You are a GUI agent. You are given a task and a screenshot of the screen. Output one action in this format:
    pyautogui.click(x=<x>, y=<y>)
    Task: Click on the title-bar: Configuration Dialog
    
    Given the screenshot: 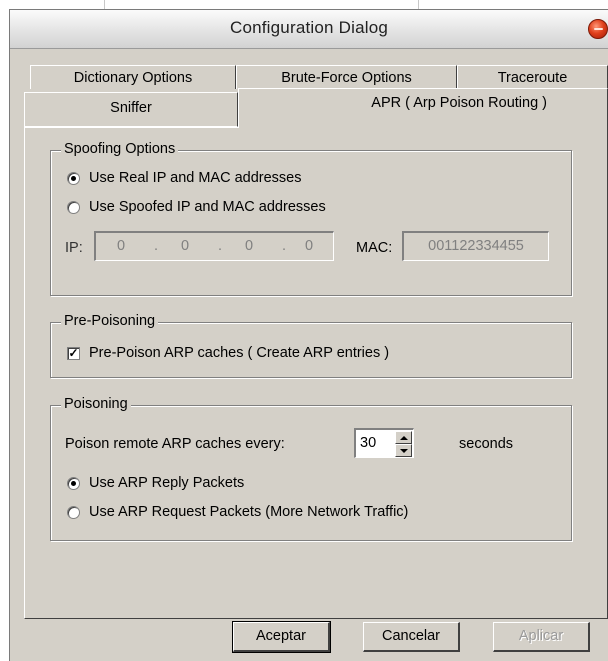 What is the action you would take?
    pyautogui.click(x=309, y=29)
    